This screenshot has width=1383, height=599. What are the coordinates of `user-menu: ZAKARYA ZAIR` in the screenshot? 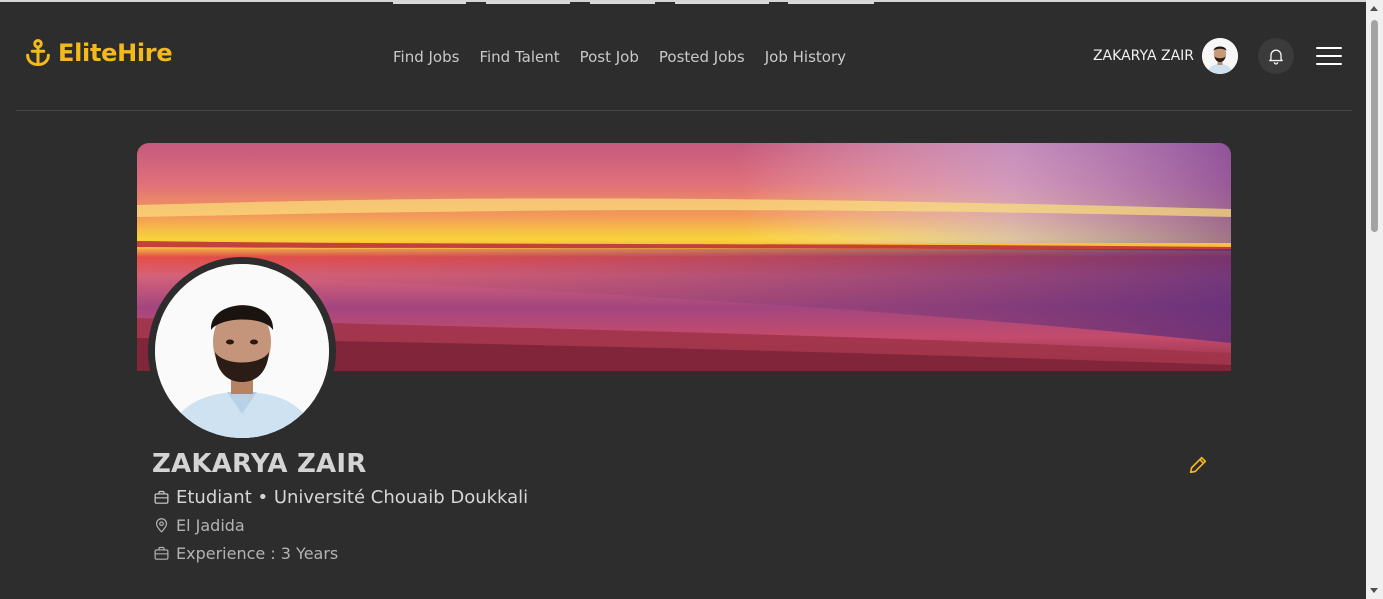 It's located at (1222, 56).